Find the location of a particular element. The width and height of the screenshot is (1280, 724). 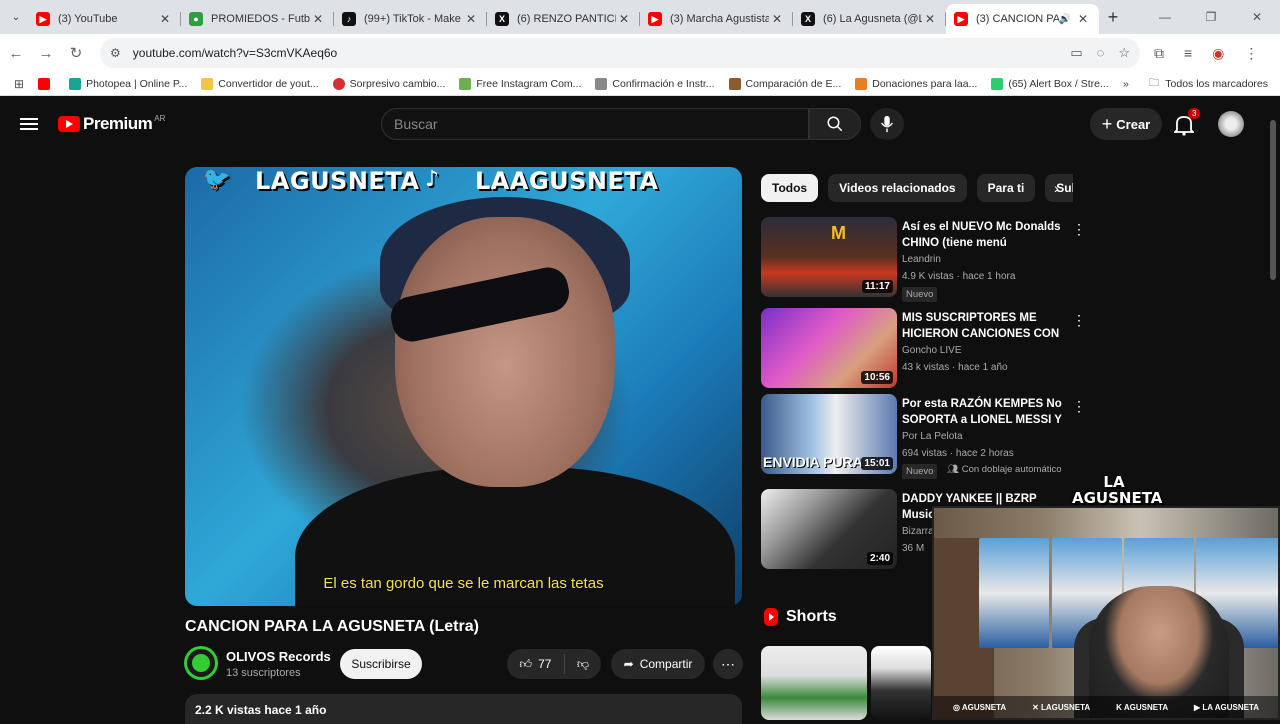

back-icon: ← is located at coordinates (16, 53).